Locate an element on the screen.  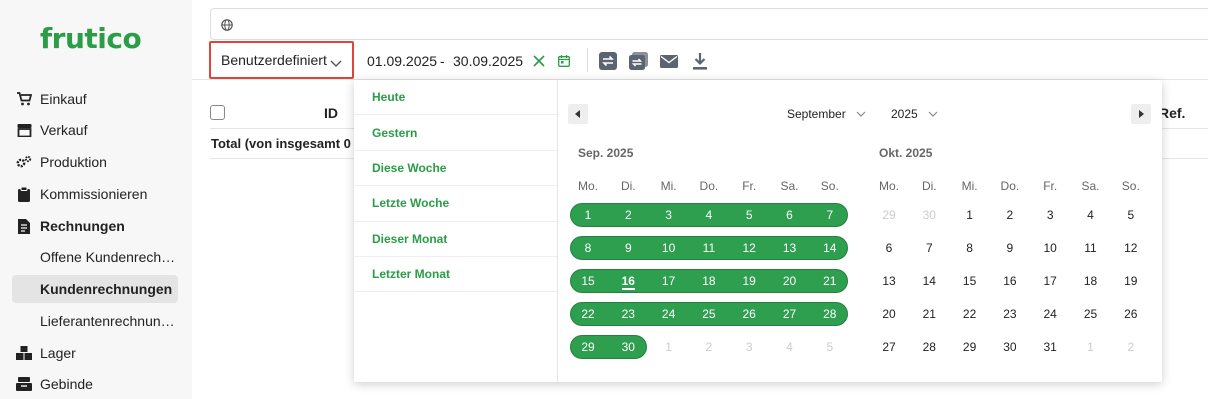
logo: frutico is located at coordinates (91, 38).